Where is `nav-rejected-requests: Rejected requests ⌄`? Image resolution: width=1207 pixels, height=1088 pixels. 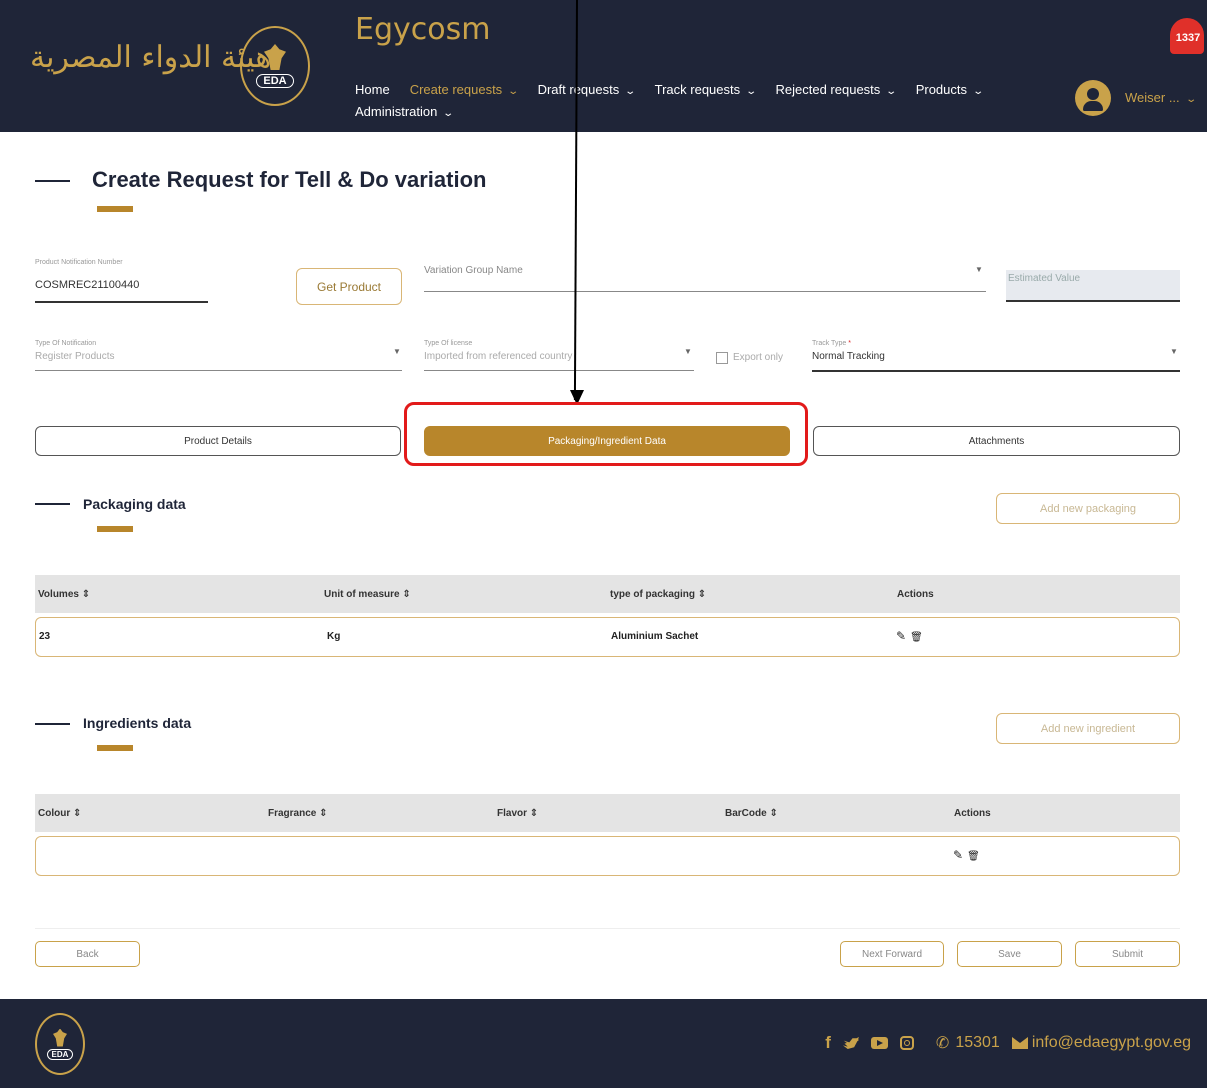 nav-rejected-requests: Rejected requests ⌄ is located at coordinates (836, 91).